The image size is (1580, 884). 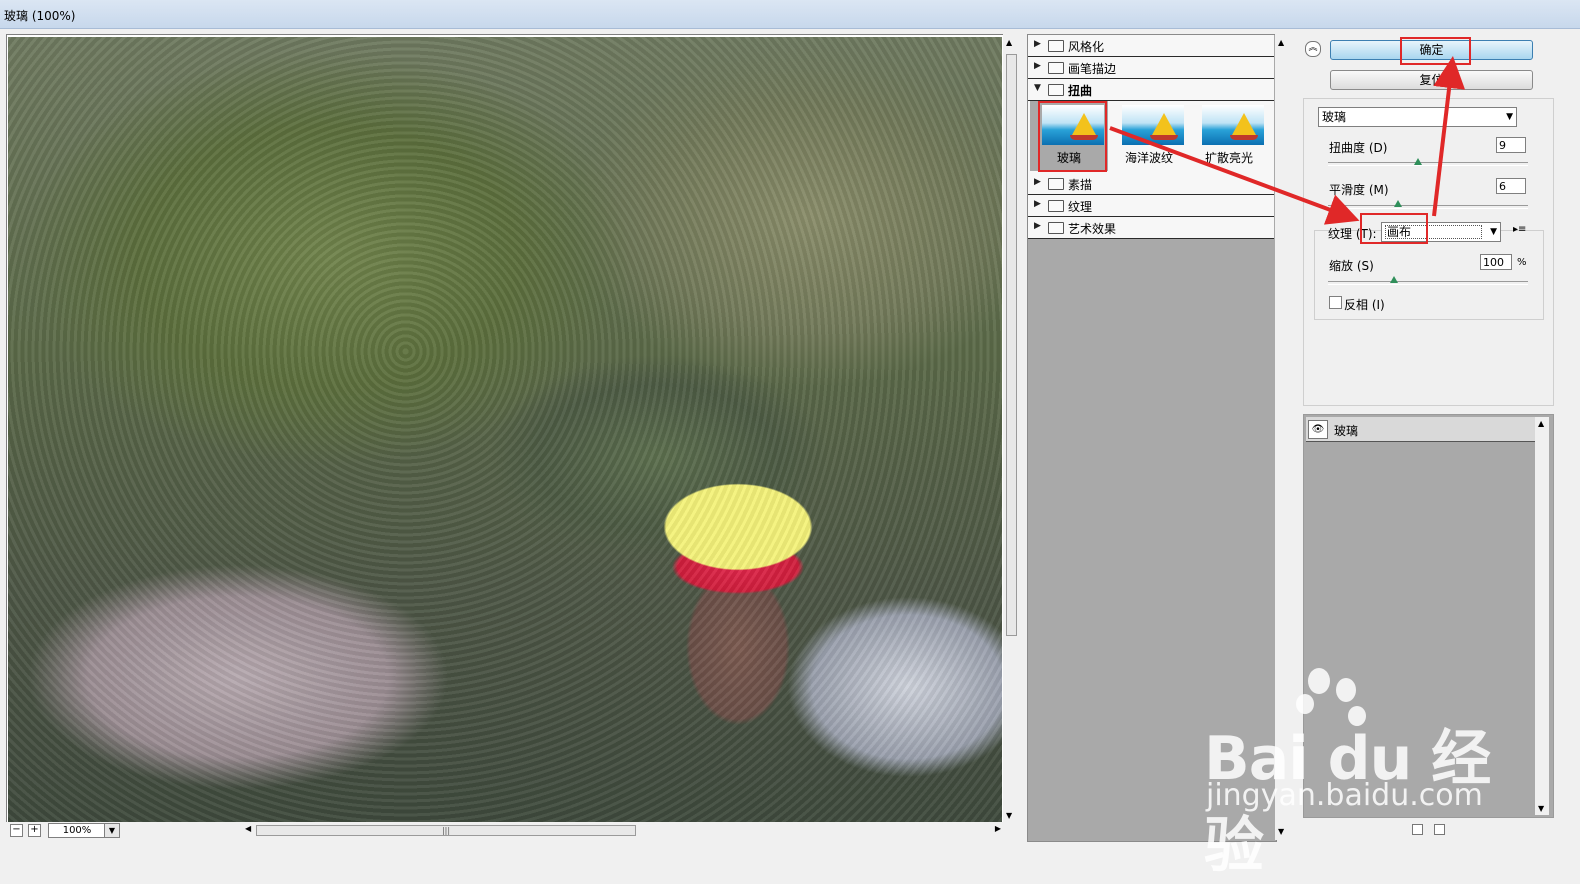 What do you see at coordinates (1233, 125) in the screenshot?
I see `diffuse-glow-thumbnail` at bounding box center [1233, 125].